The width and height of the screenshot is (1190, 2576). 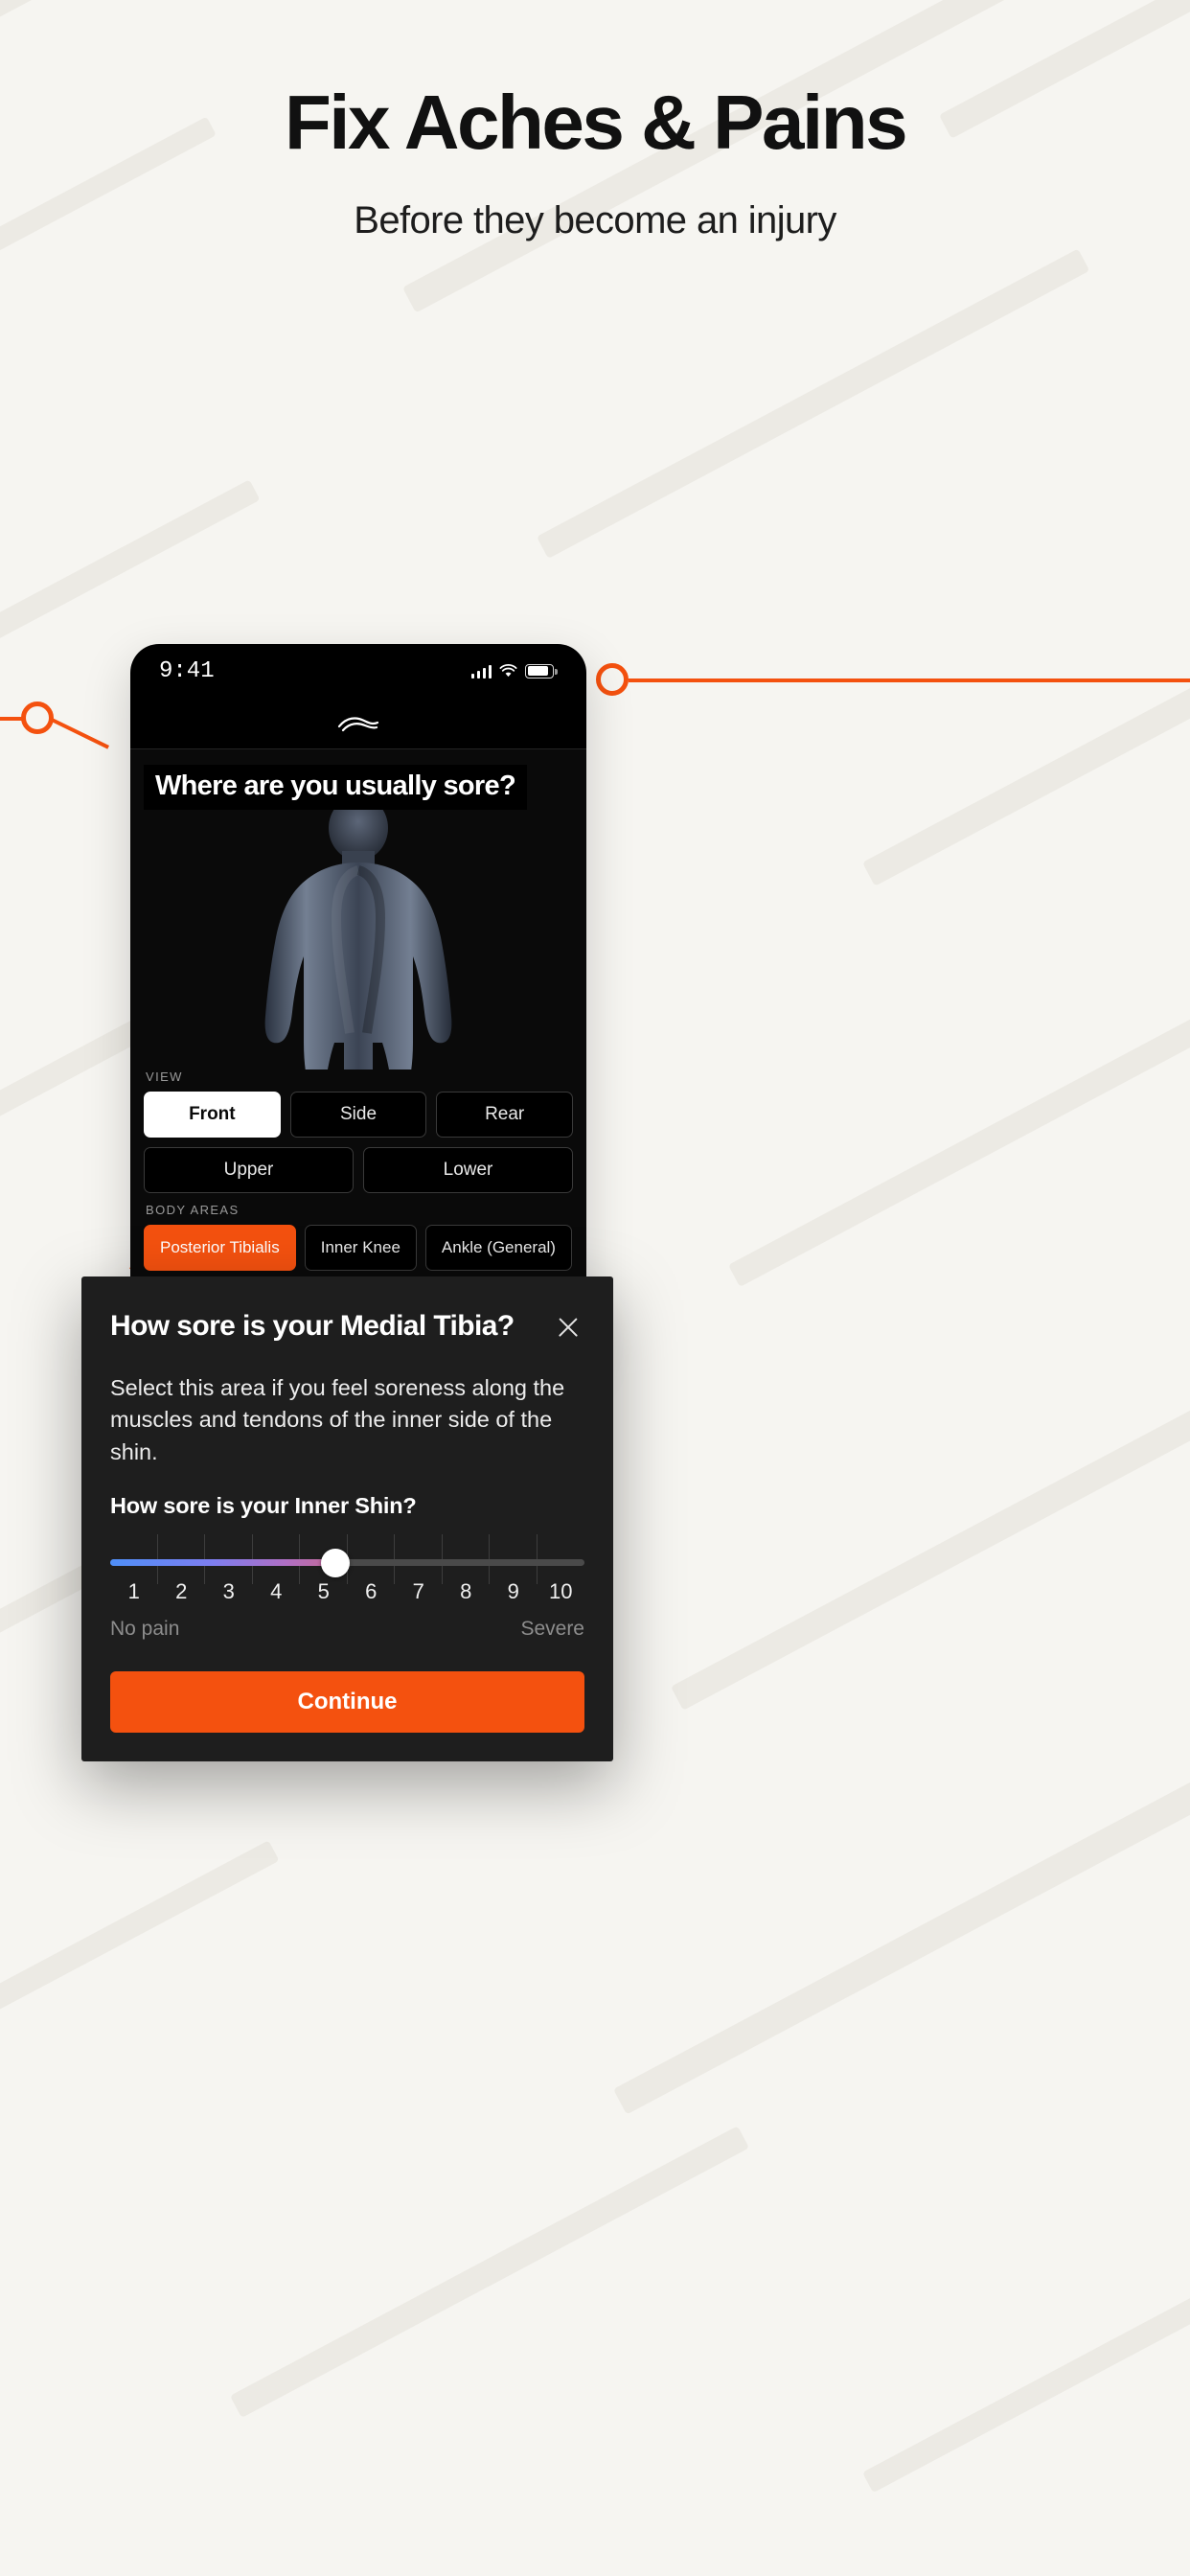 What do you see at coordinates (38, 718) in the screenshot?
I see `connector-node-left` at bounding box center [38, 718].